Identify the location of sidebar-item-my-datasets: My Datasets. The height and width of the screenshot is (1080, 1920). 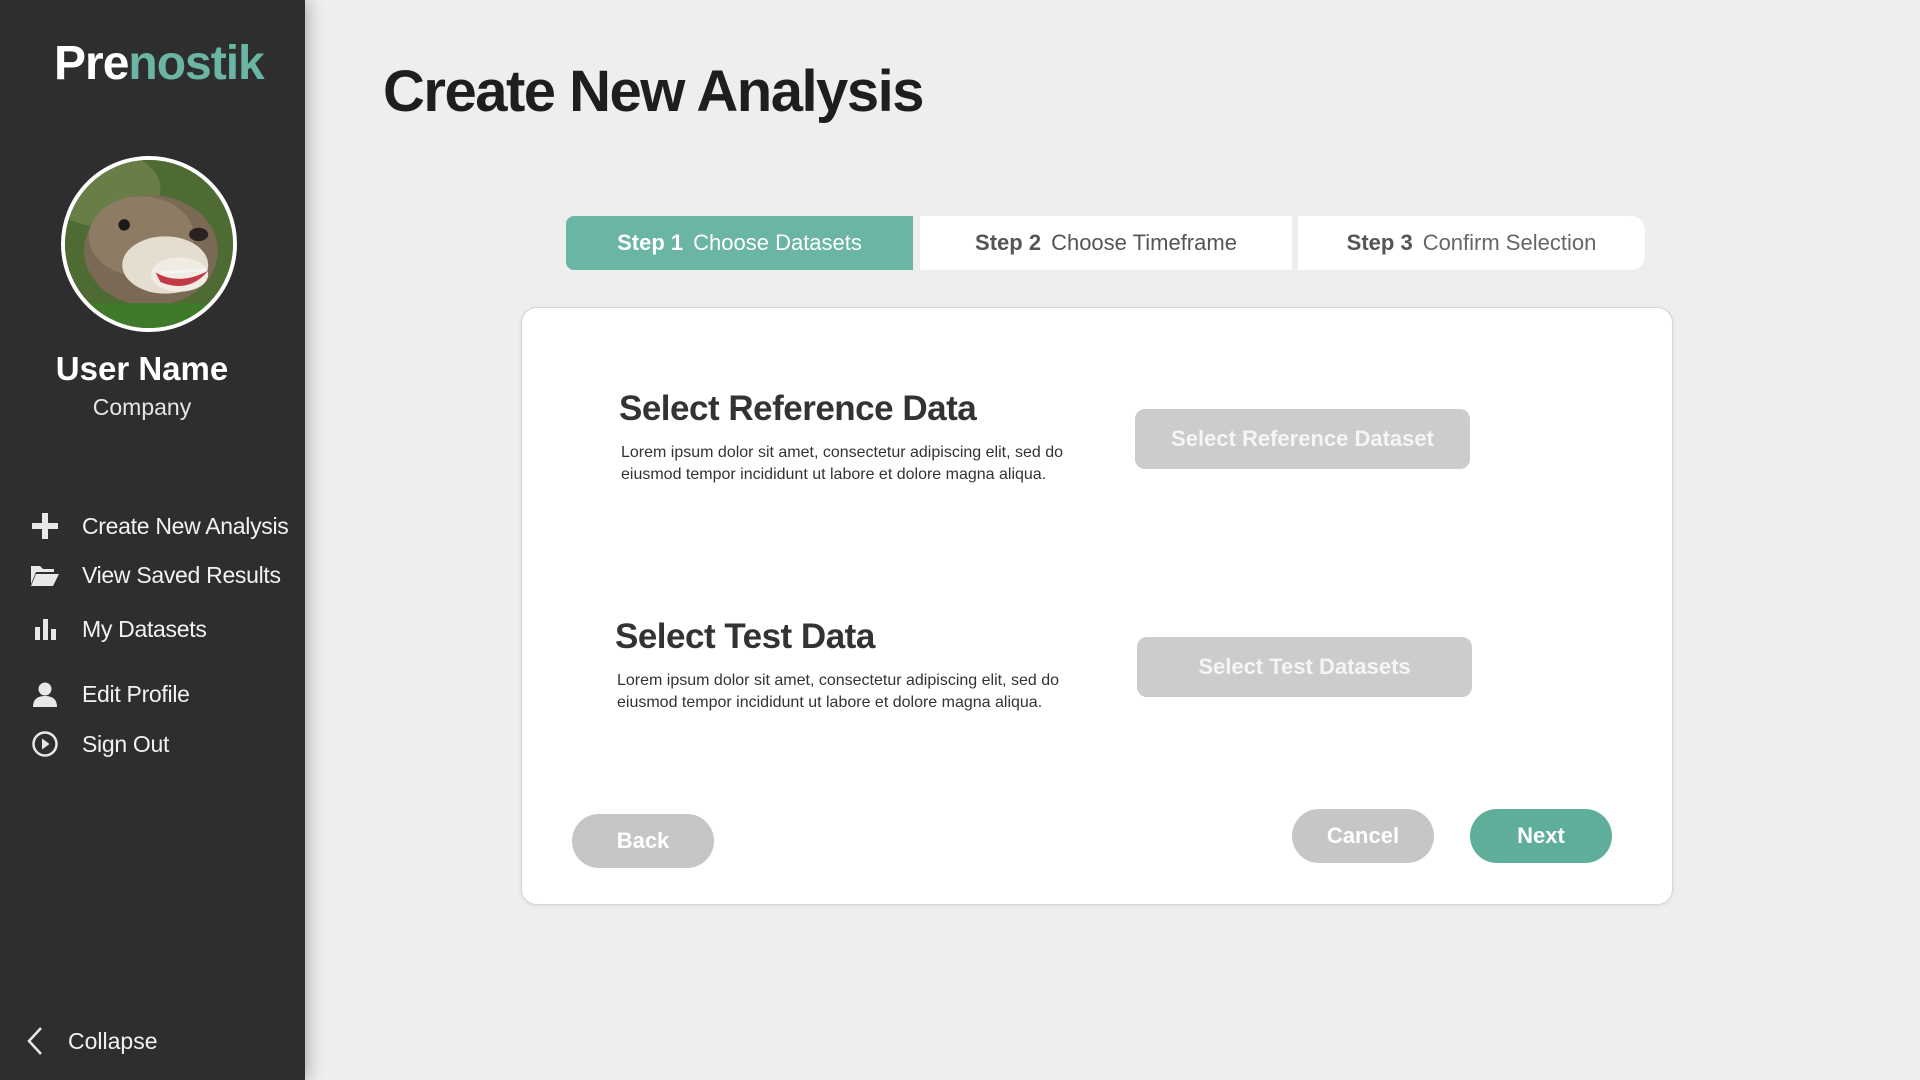
(118, 629).